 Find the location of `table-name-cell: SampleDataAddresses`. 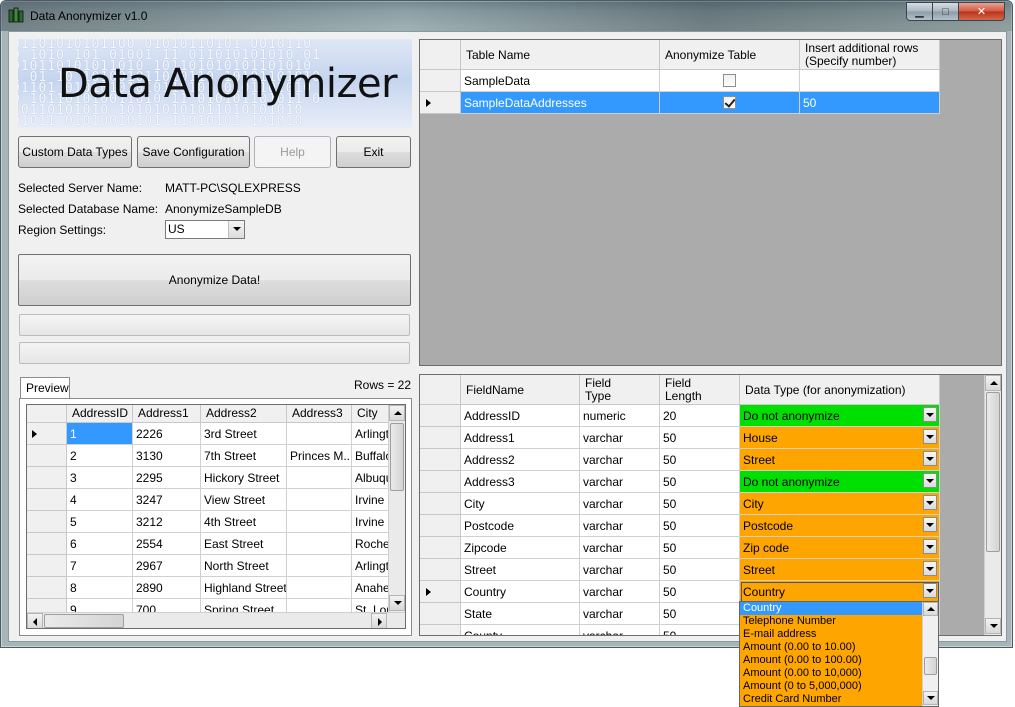

table-name-cell: SampleDataAddresses is located at coordinates (560, 103).